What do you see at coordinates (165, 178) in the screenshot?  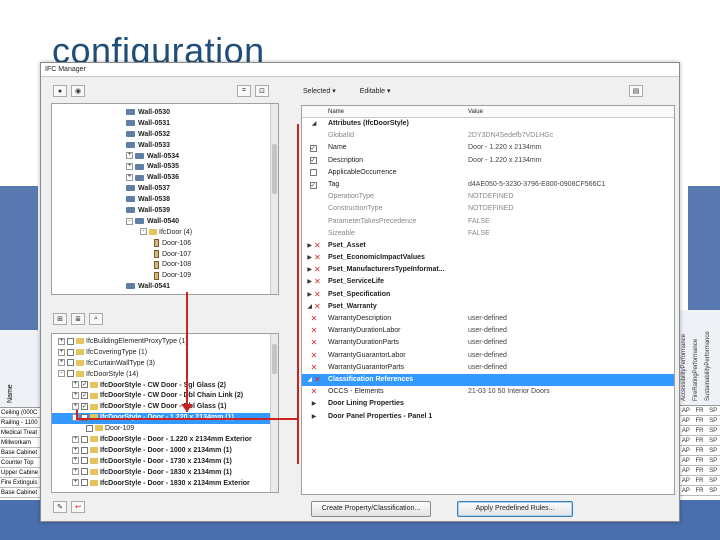 I see `tree-item: + Wall-0536` at bounding box center [165, 178].